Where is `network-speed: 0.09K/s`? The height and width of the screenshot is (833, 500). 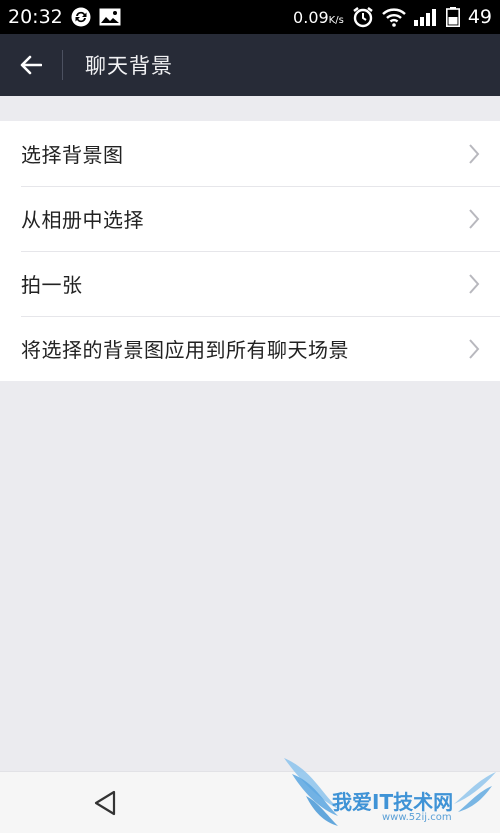 network-speed: 0.09K/s is located at coordinates (318, 17).